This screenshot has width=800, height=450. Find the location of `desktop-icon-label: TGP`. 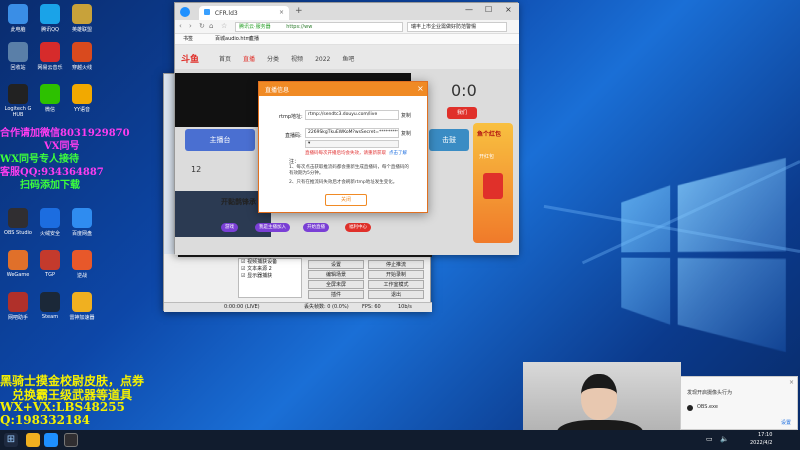

desktop-icon-label: TGP is located at coordinates (50, 275).